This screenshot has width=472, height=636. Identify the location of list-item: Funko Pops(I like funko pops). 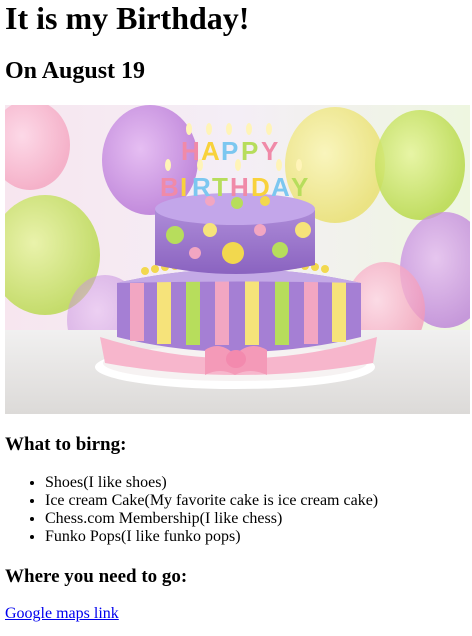
(211, 537).